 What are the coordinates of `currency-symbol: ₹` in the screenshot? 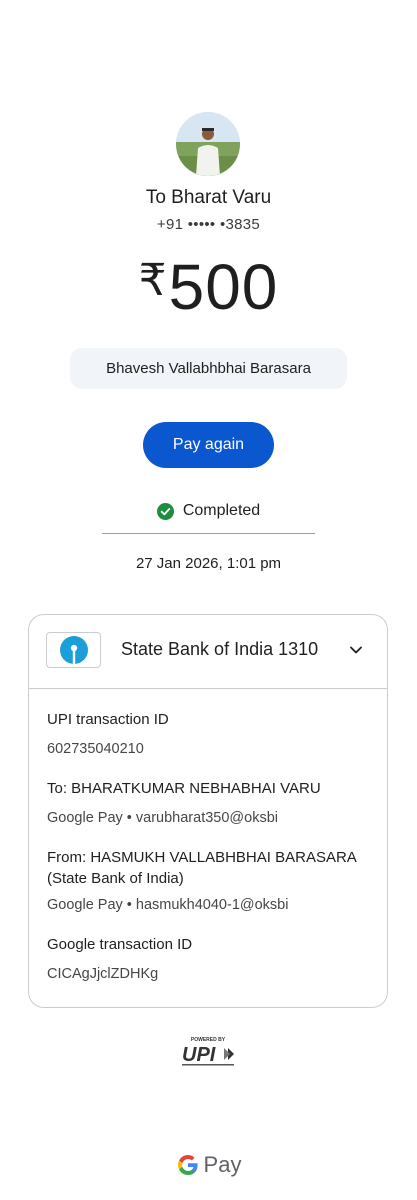 It's located at (152, 280).